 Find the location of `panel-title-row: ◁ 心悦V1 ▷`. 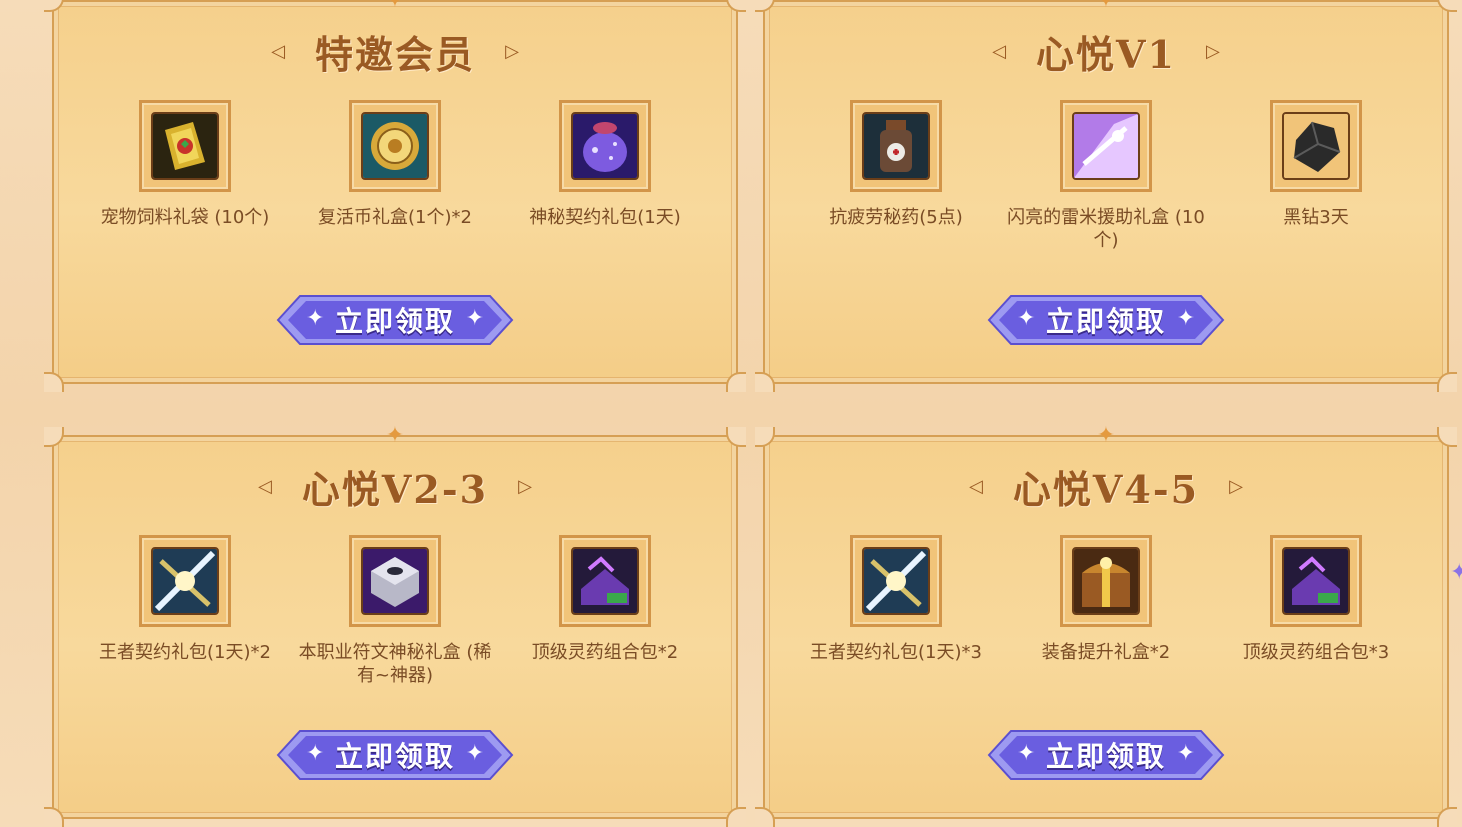

panel-title-row: ◁ 心悦V1 ▷ is located at coordinates (1106, 51).